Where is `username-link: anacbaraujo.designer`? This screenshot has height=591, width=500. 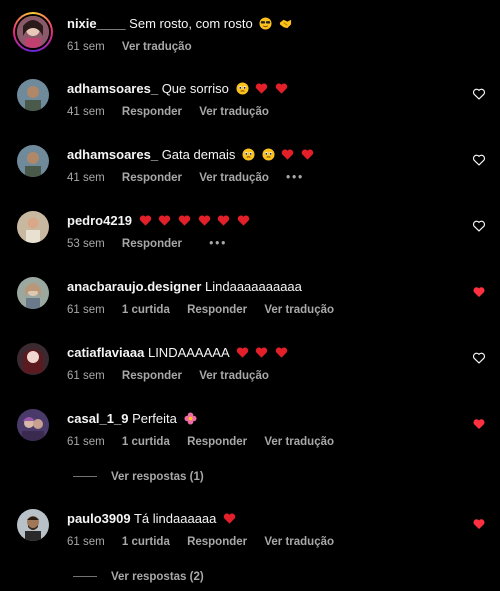
username-link: anacbaraujo.designer is located at coordinates (134, 286).